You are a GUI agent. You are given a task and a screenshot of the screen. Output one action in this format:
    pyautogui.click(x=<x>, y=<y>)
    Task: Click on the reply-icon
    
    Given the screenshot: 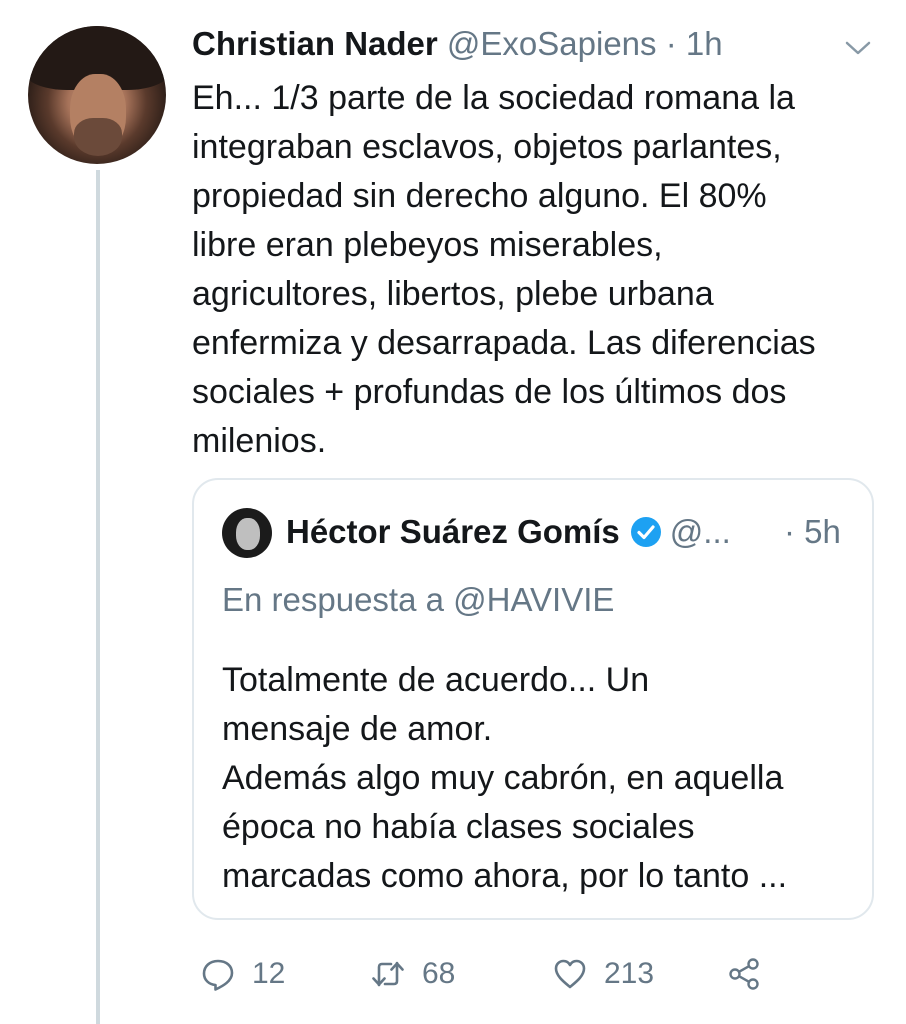 What is the action you would take?
    pyautogui.click(x=218, y=975)
    